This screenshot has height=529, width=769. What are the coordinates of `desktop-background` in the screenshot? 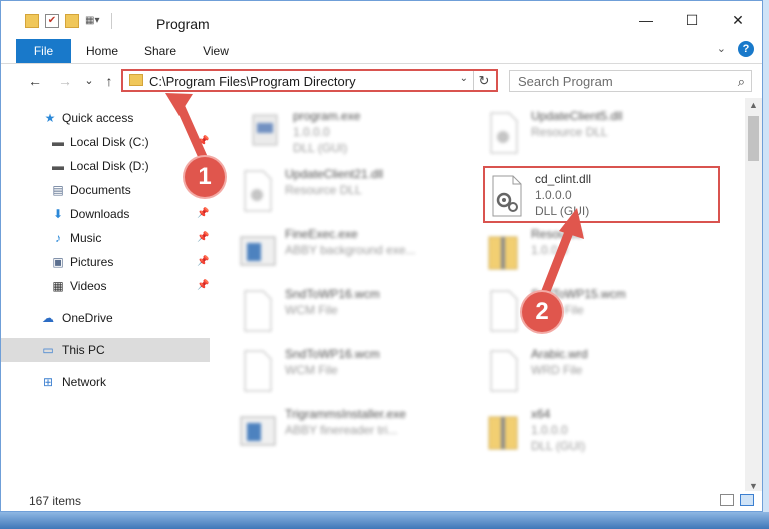 It's located at (384, 520).